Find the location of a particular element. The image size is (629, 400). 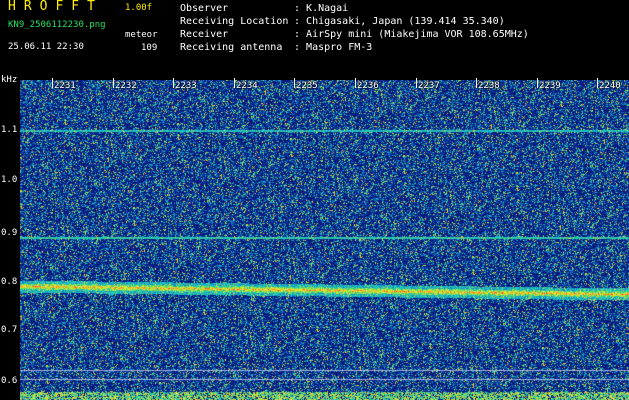

info-row: Receiving antenna: Maspro FM-3 is located at coordinates (354, 47).